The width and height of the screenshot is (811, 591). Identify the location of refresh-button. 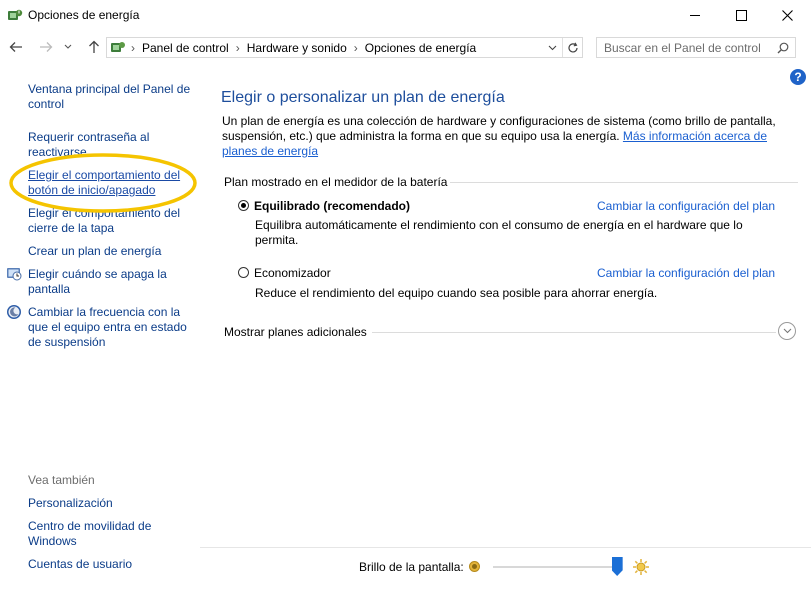
(573, 47).